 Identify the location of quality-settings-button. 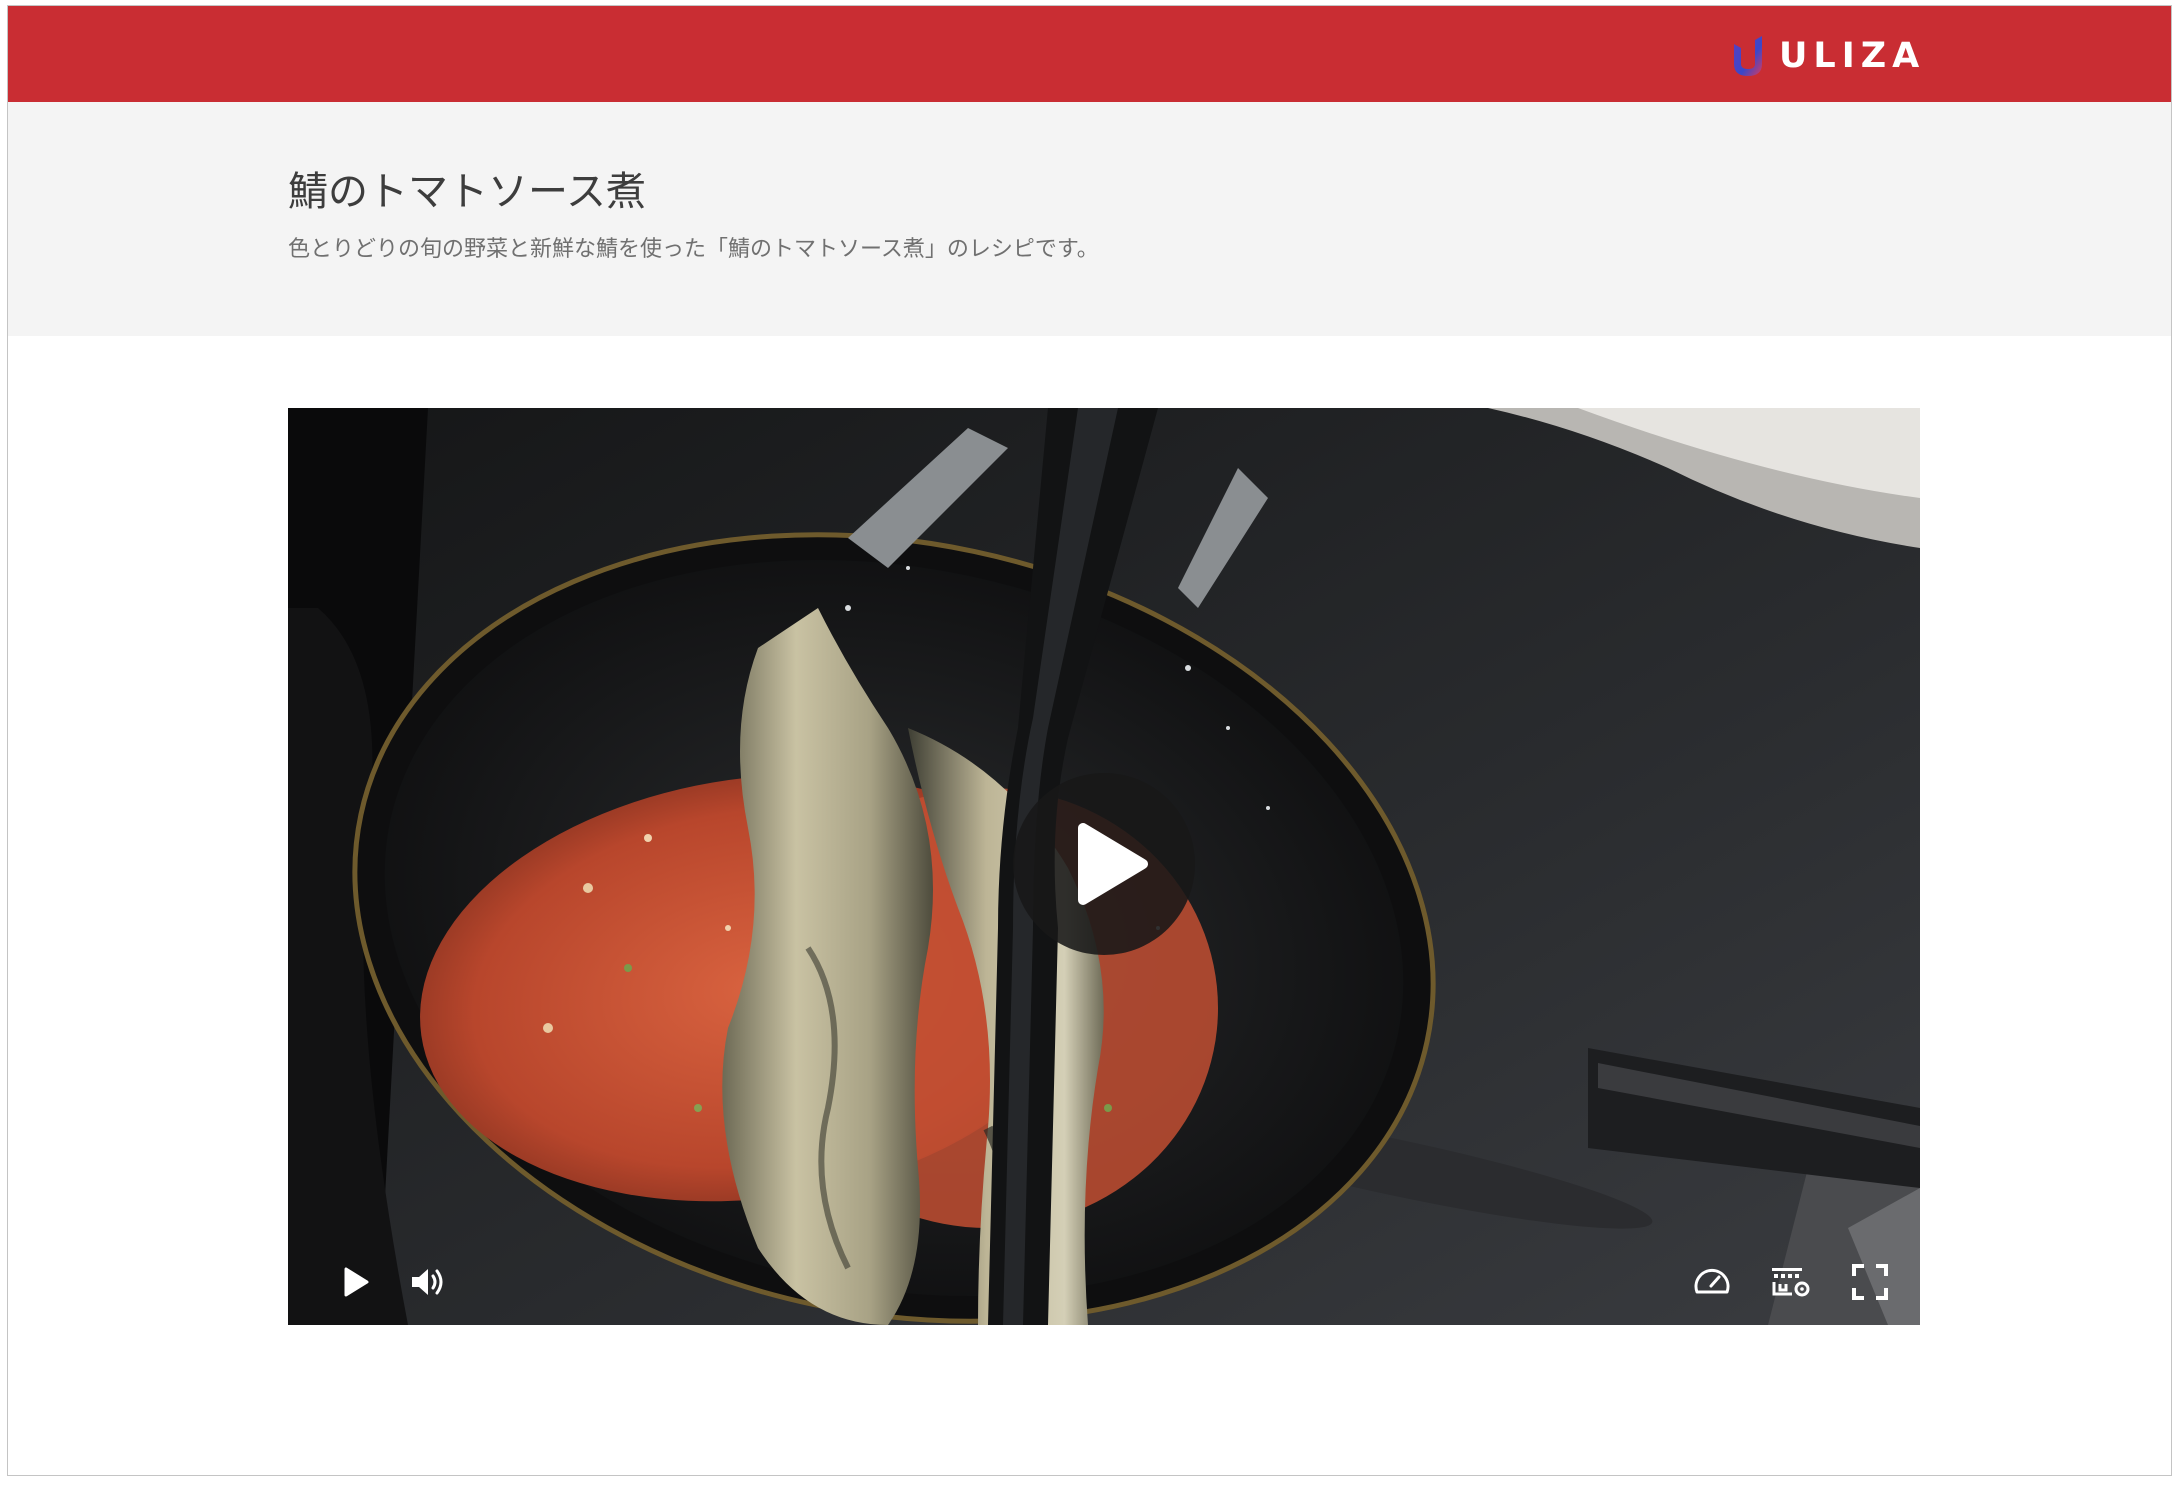
(1790, 1282).